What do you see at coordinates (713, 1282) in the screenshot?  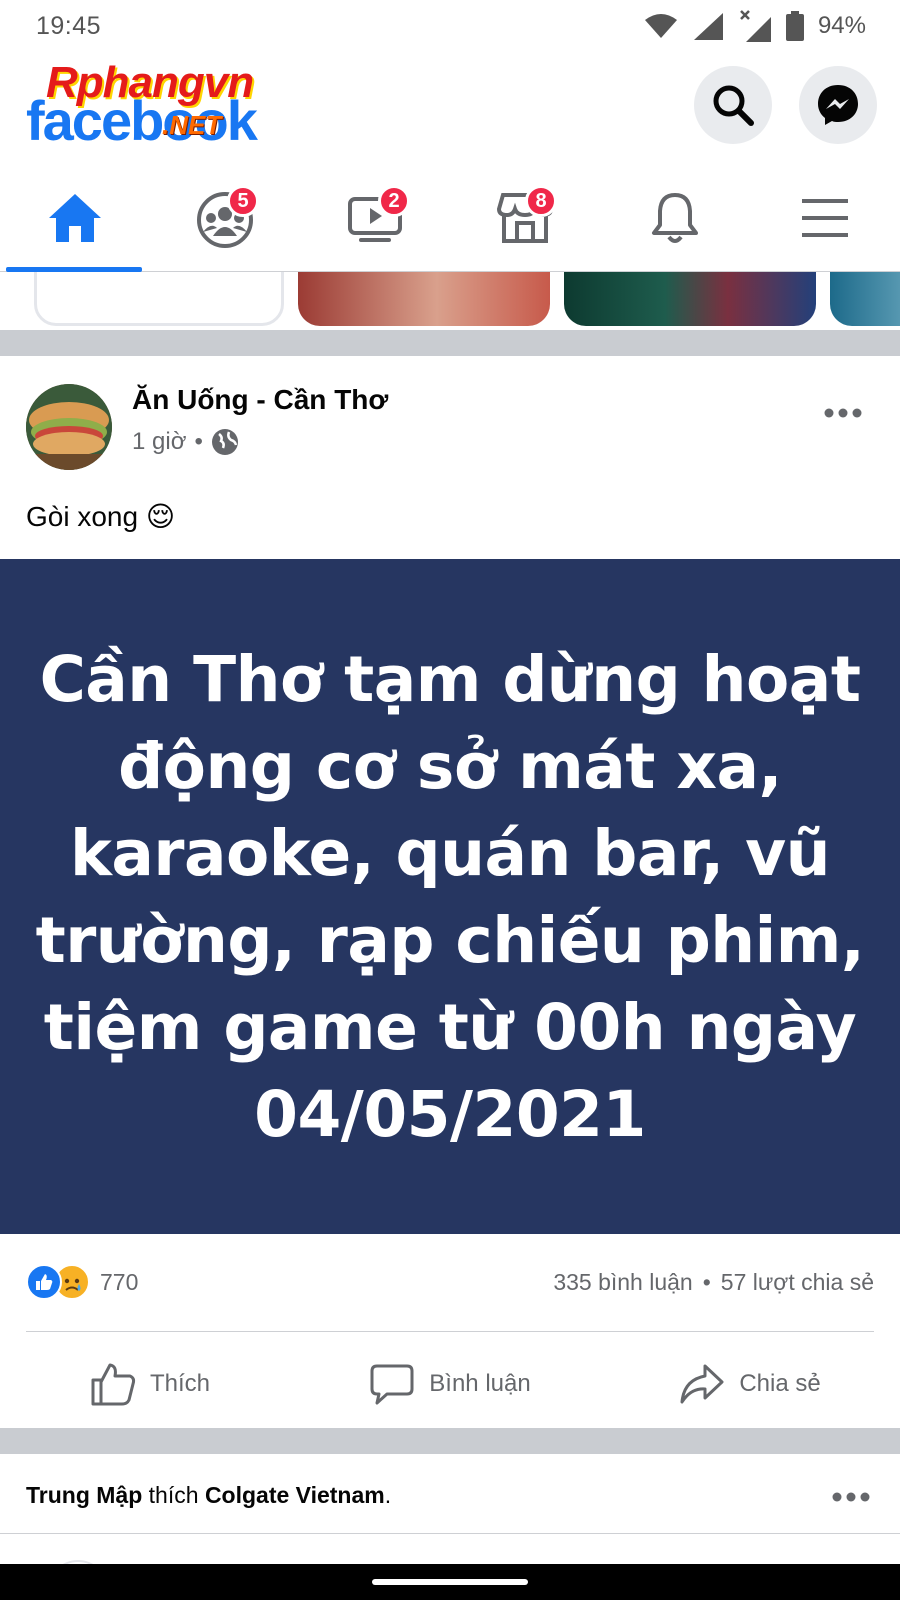 I see `engagement-summary: 335 bình luận • 57 lượt chia sẻ` at bounding box center [713, 1282].